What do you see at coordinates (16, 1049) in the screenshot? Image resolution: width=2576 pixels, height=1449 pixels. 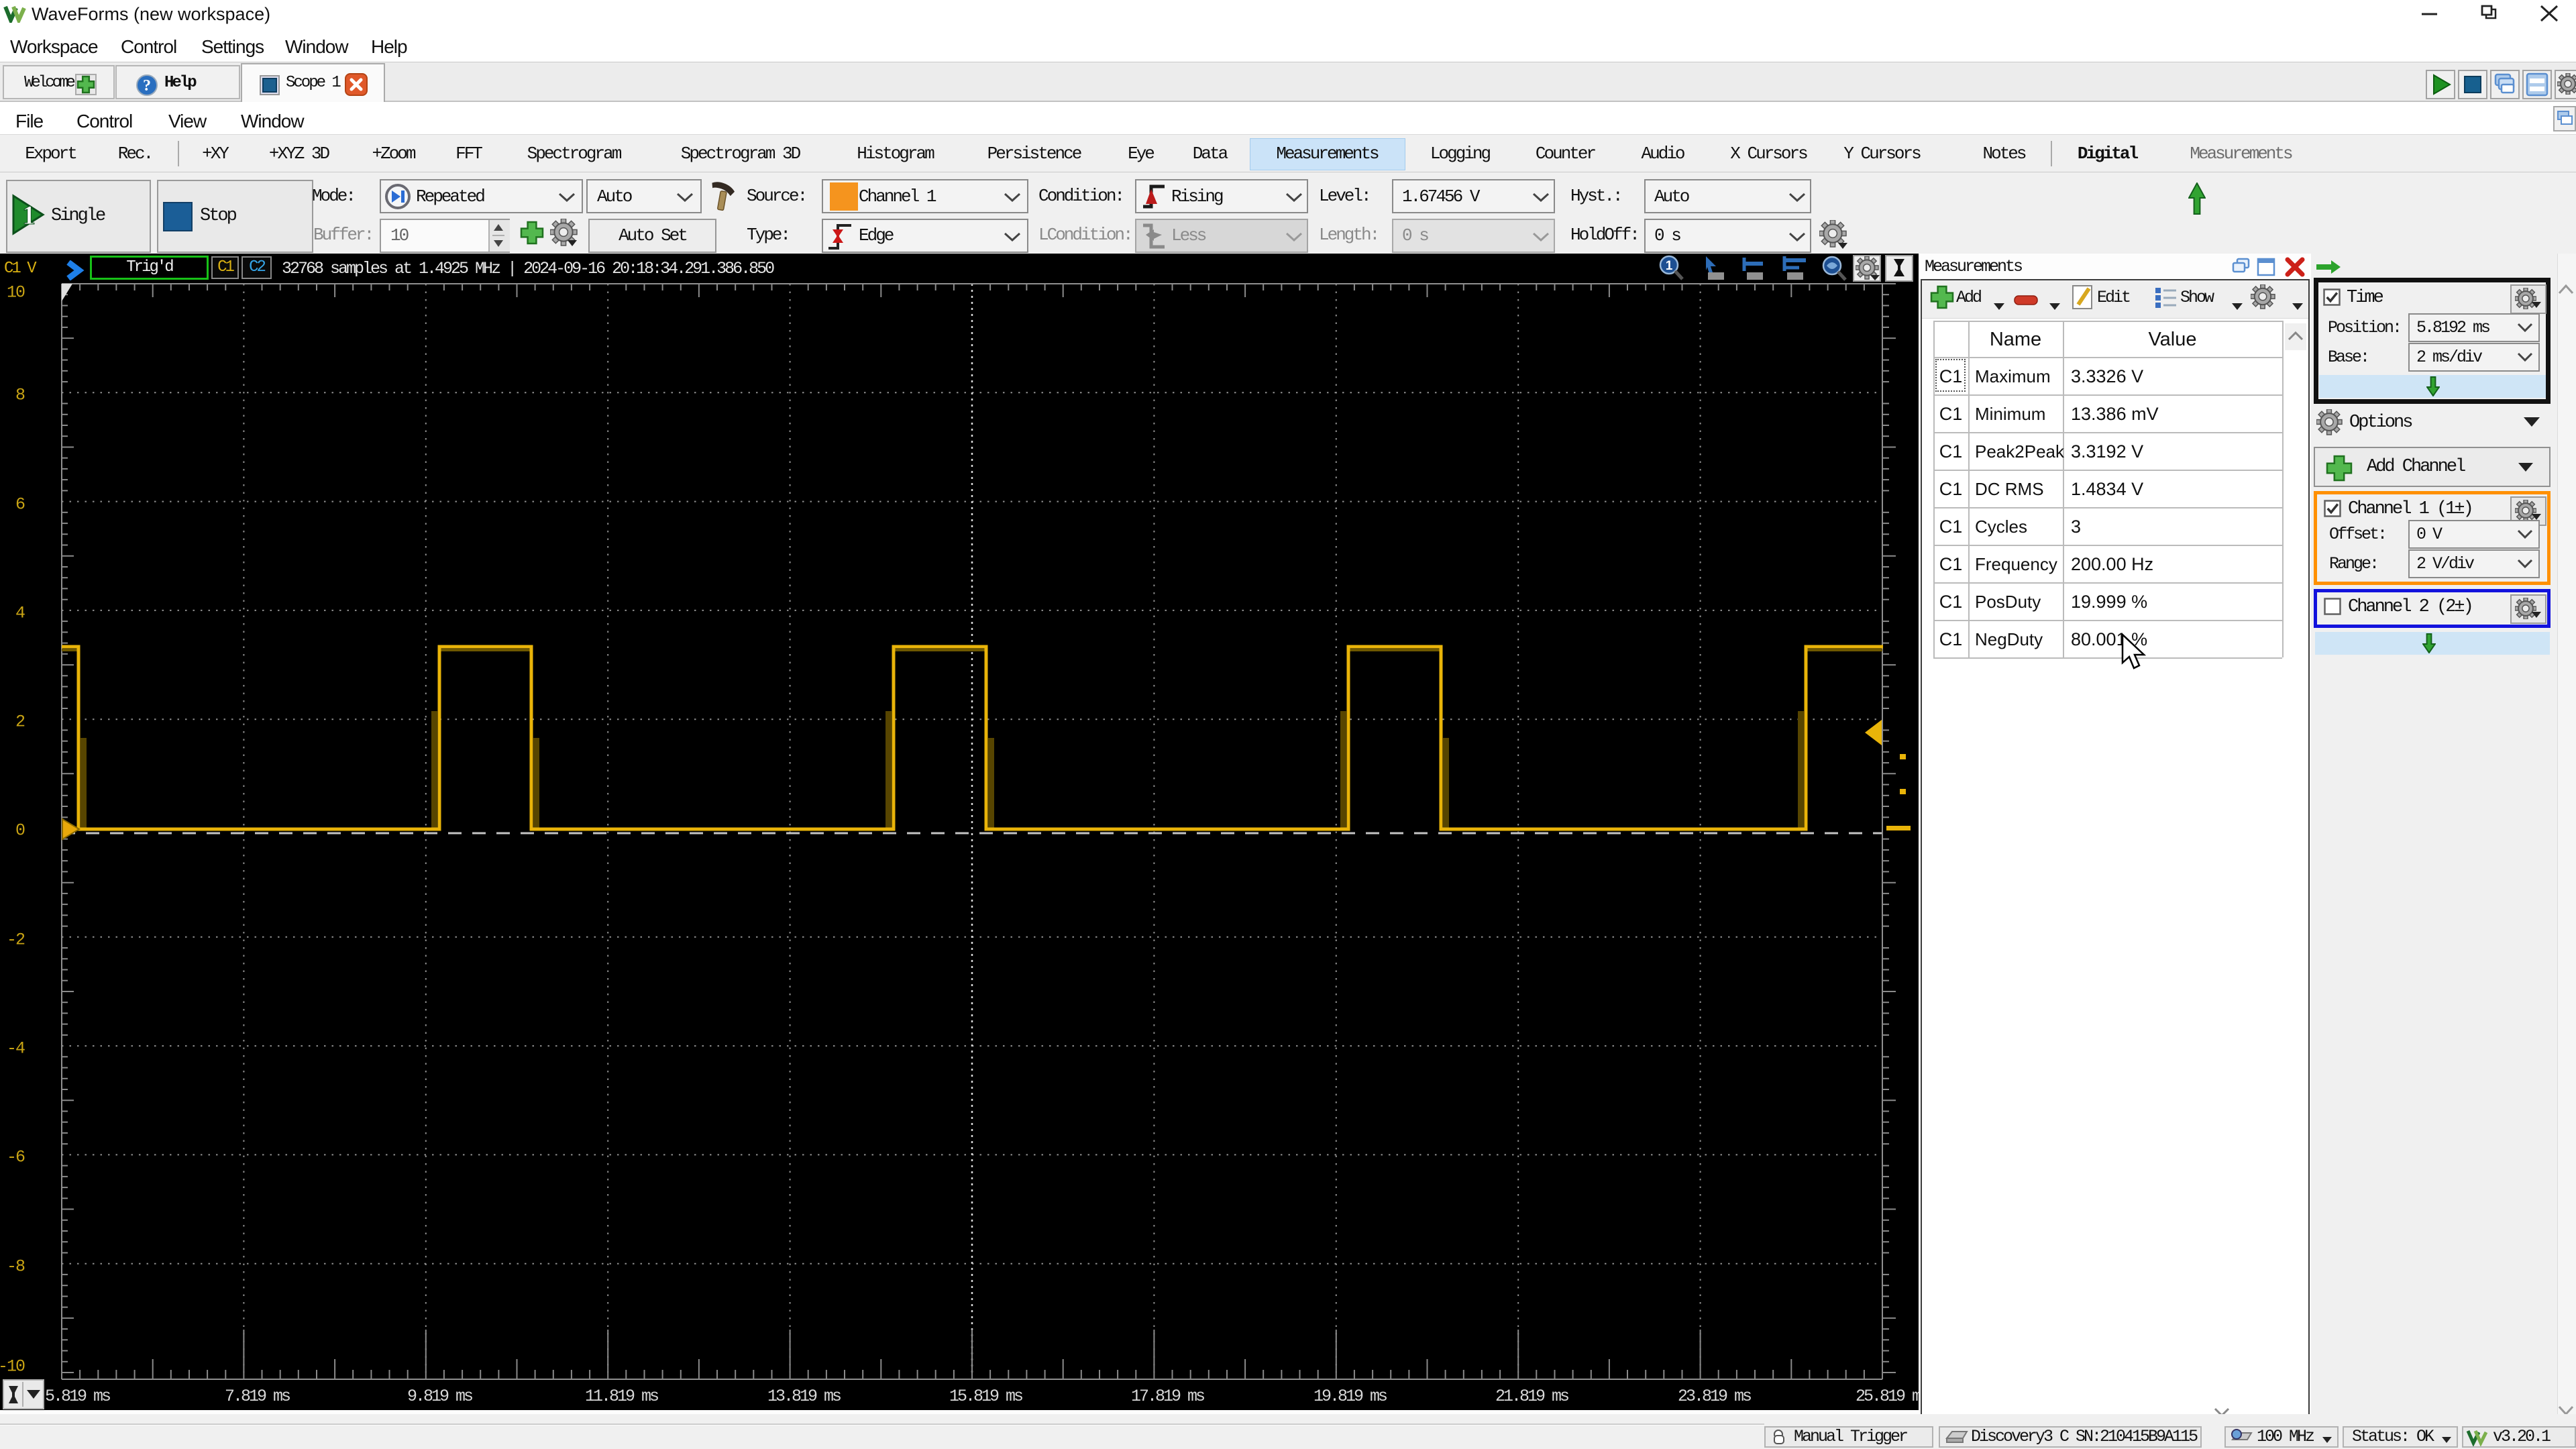 I see `svg-text: -4` at bounding box center [16, 1049].